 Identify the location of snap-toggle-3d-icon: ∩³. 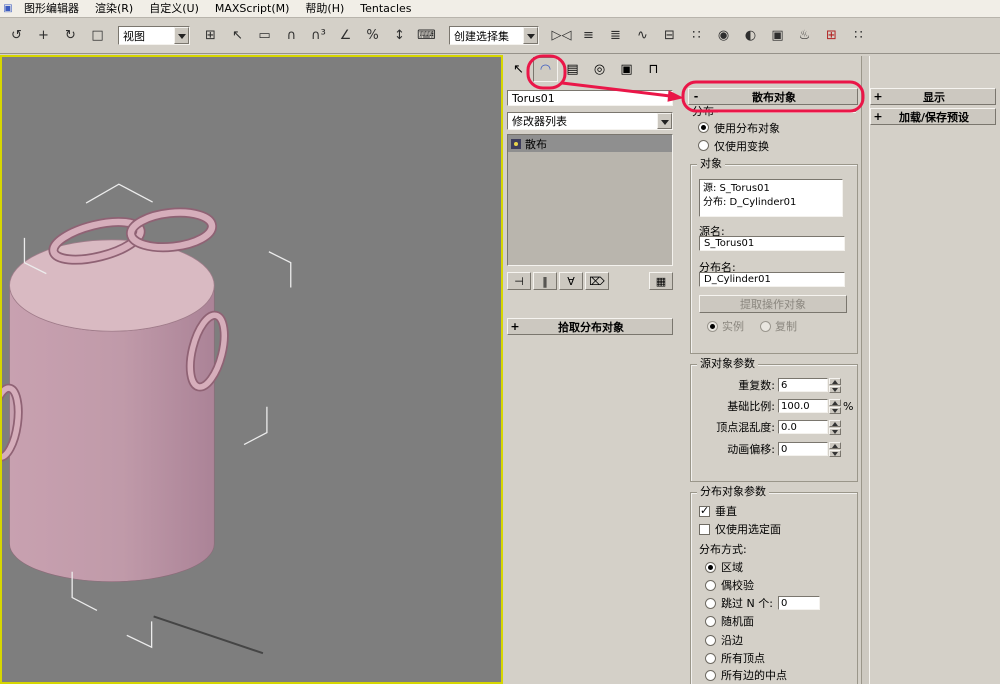
(318, 35).